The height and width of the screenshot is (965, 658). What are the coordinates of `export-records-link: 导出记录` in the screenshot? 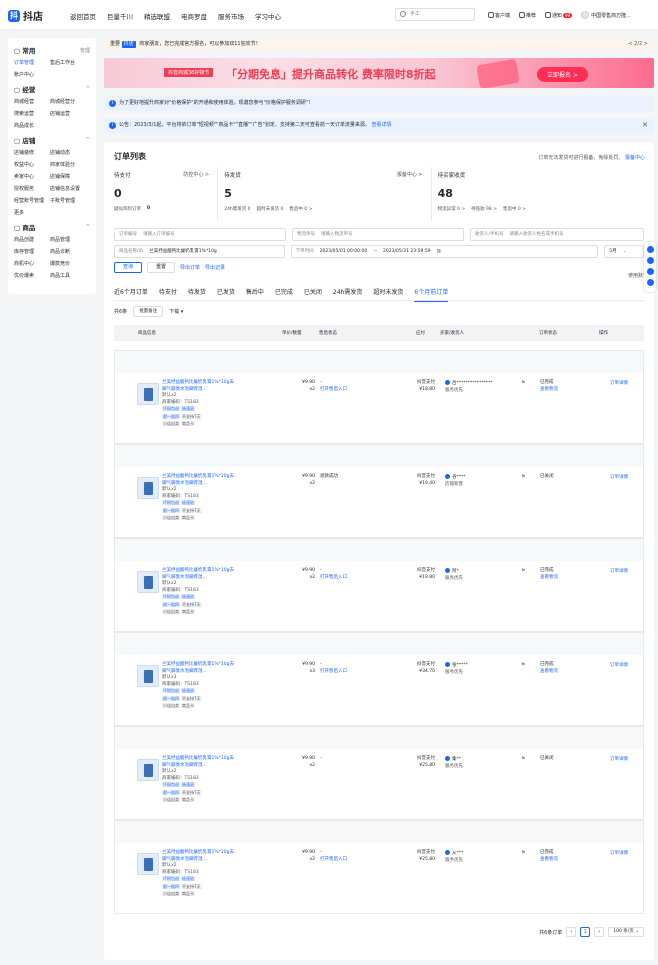 It's located at (215, 267).